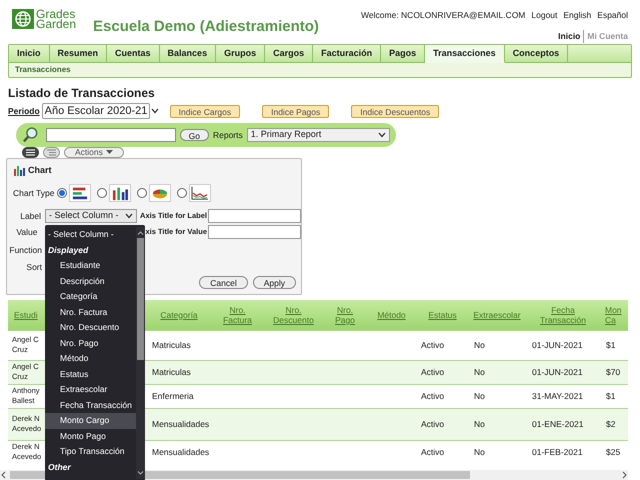 This screenshot has height=480, width=640. What do you see at coordinates (200, 193) in the screenshot?
I see `line-chart-icon` at bounding box center [200, 193].